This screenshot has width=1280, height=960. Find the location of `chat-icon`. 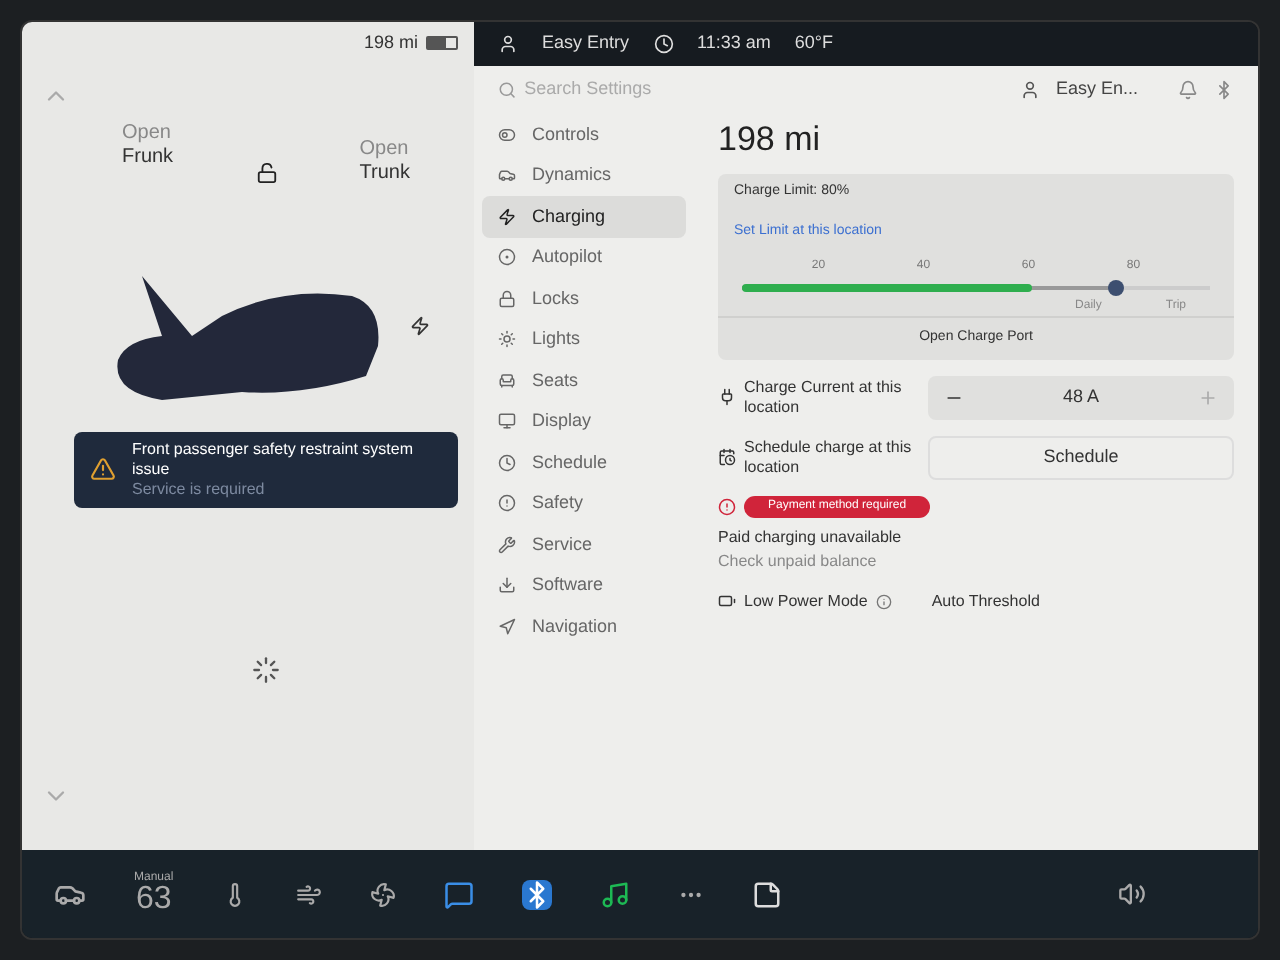

chat-icon is located at coordinates (458, 894).